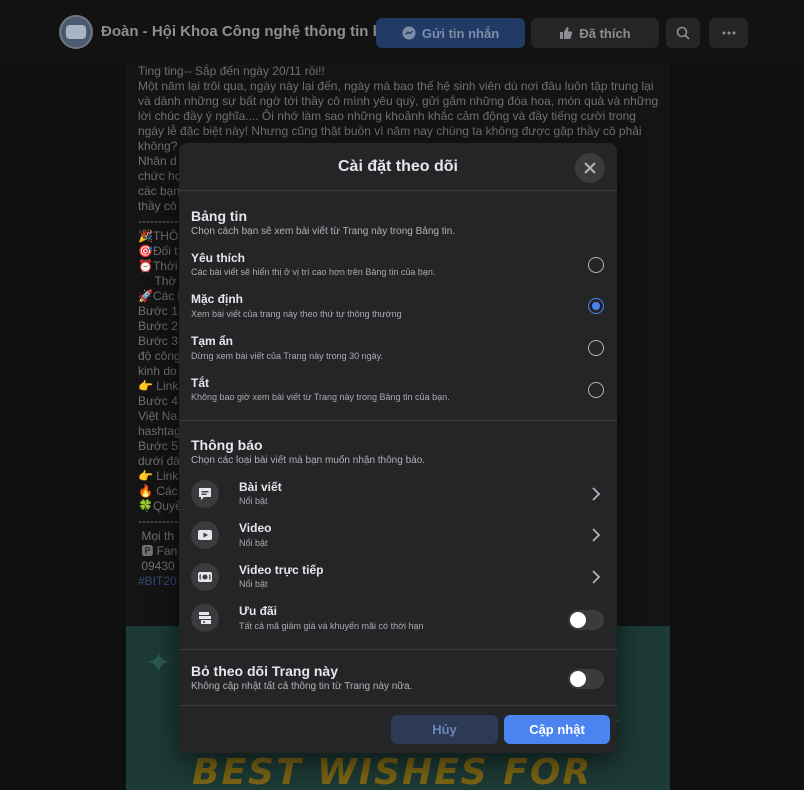 The height and width of the screenshot is (790, 804). Describe the element at coordinates (205, 618) in the screenshot. I see `offer-tag-icon` at that location.